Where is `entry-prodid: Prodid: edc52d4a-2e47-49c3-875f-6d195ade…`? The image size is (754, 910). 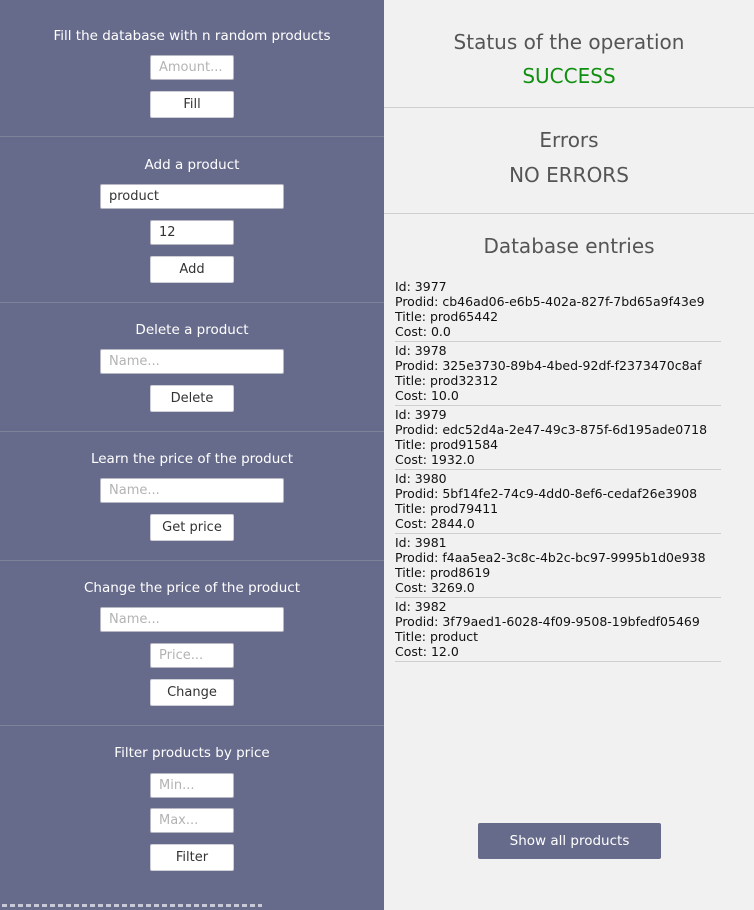
entry-prodid: Prodid: edc52d4a-2e47-49c3-875f-6d195ade… is located at coordinates (551, 429).